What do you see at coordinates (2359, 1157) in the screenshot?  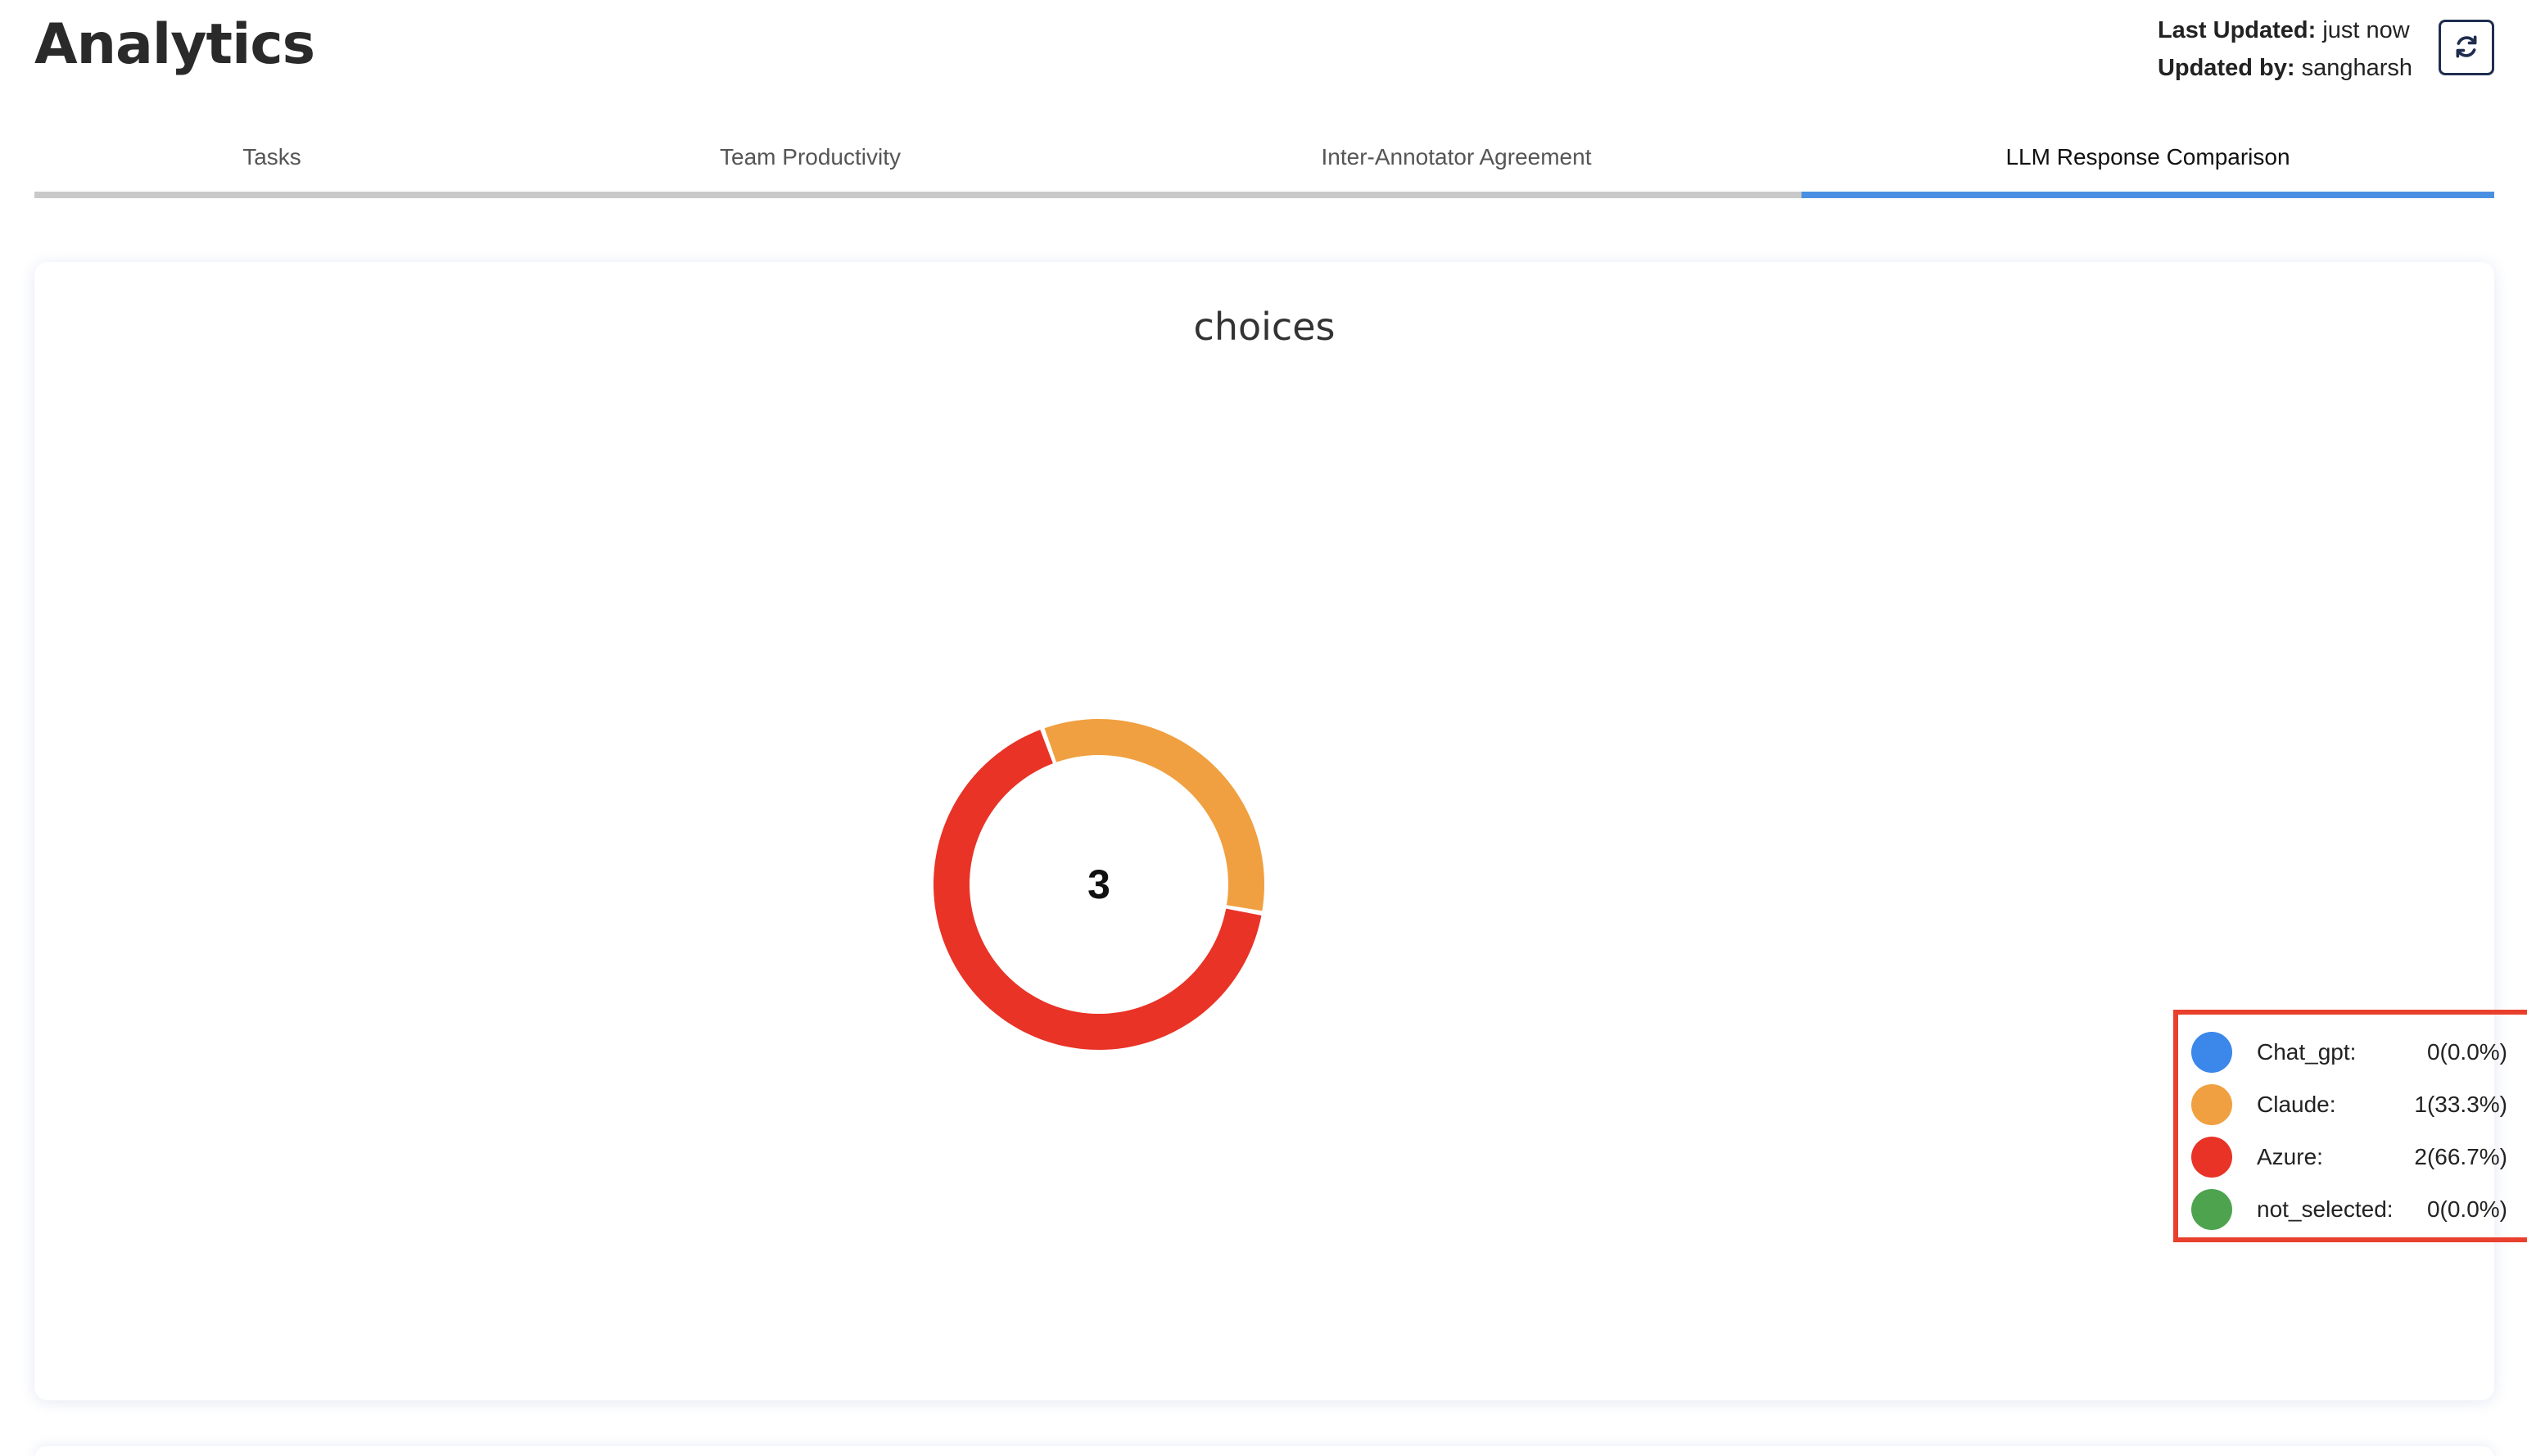 I see `legend-item-azure: Azure: 2(66.7%)` at bounding box center [2359, 1157].